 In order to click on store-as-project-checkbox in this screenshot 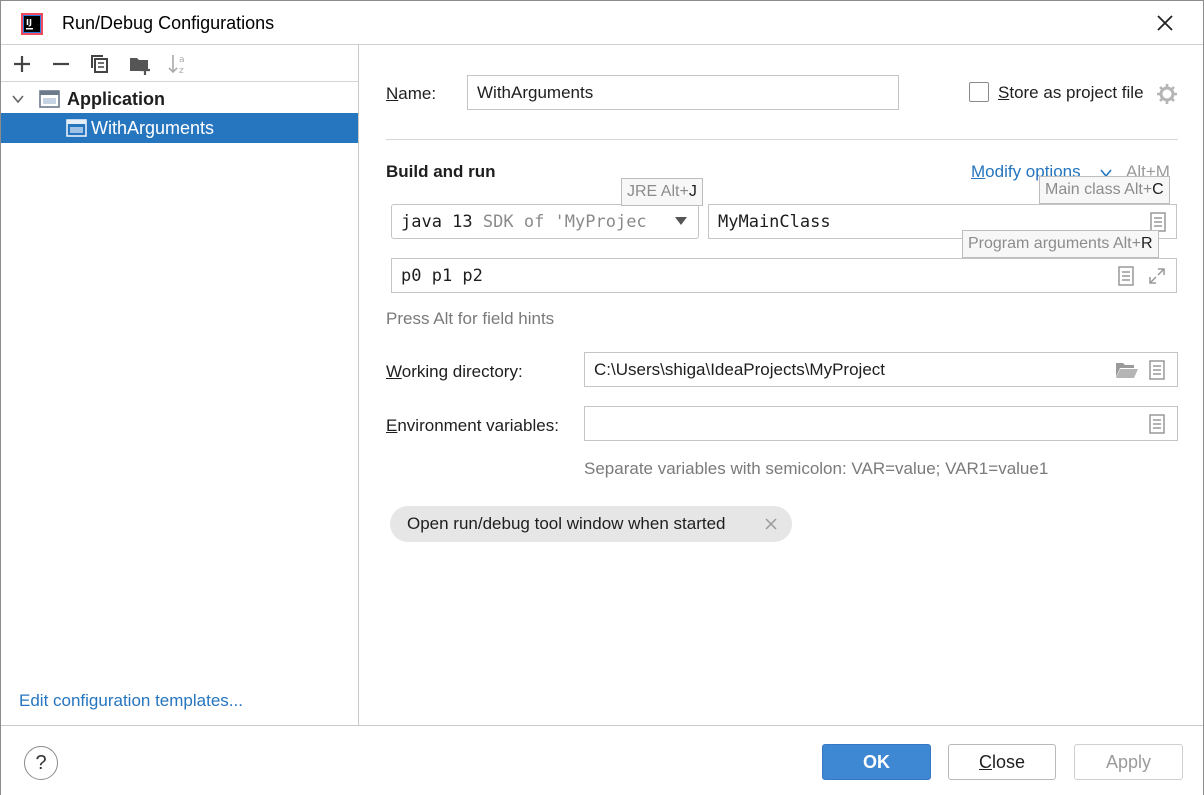, I will do `click(979, 92)`.